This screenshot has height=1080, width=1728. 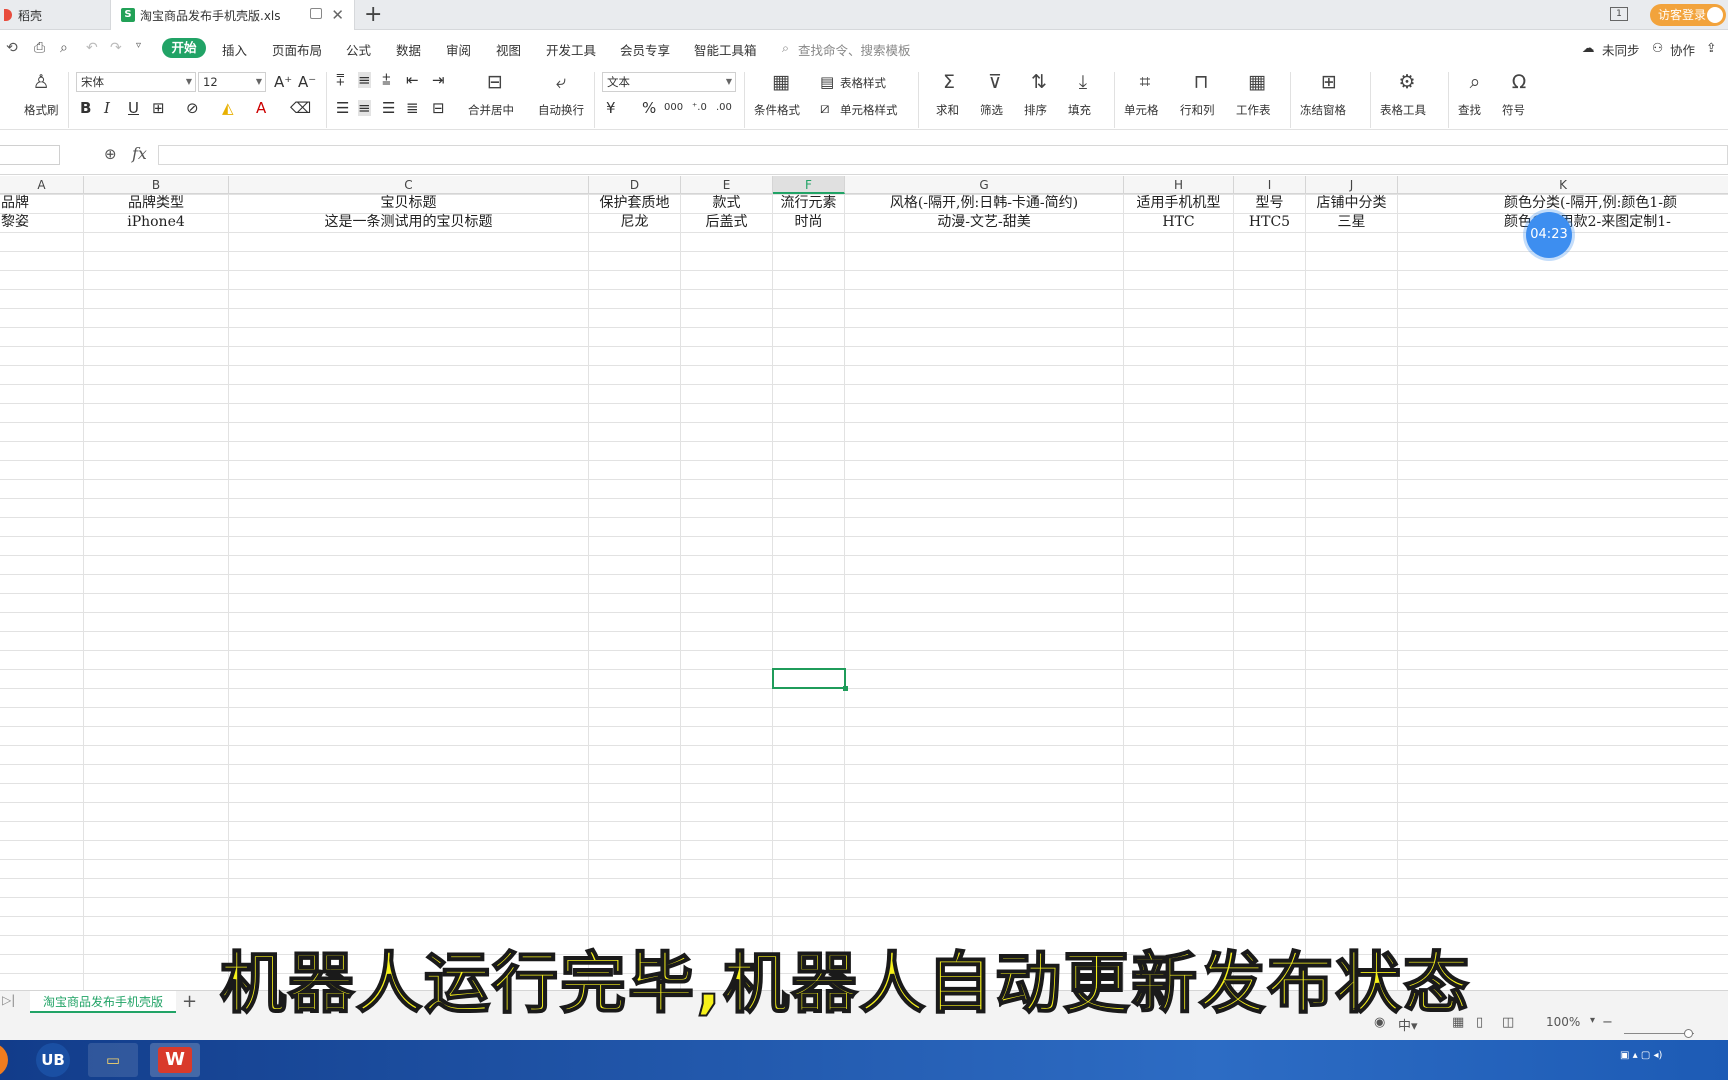 I want to click on col-header-h: H, so click(x=1179, y=185).